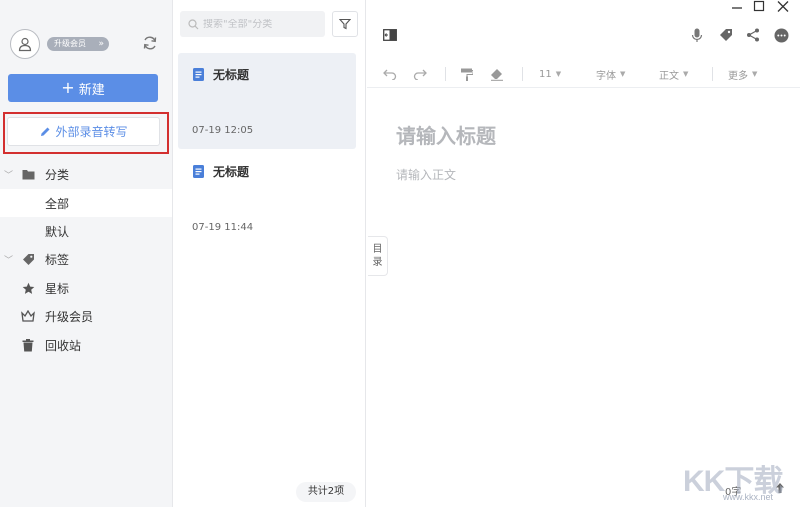 The image size is (800, 507). Describe the element at coordinates (28, 345) in the screenshot. I see `trash-icon` at that location.